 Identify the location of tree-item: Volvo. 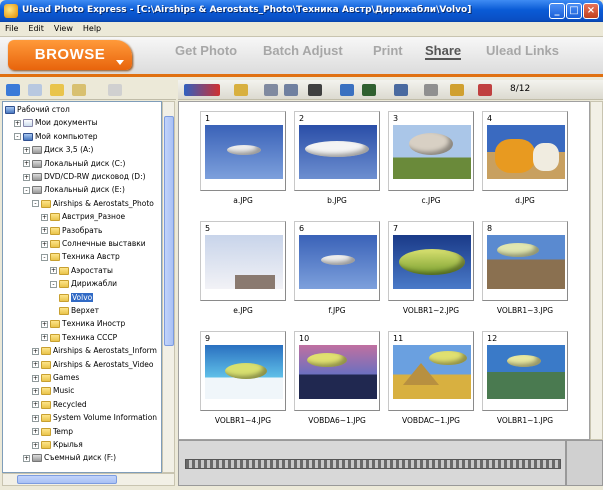
(76, 297).